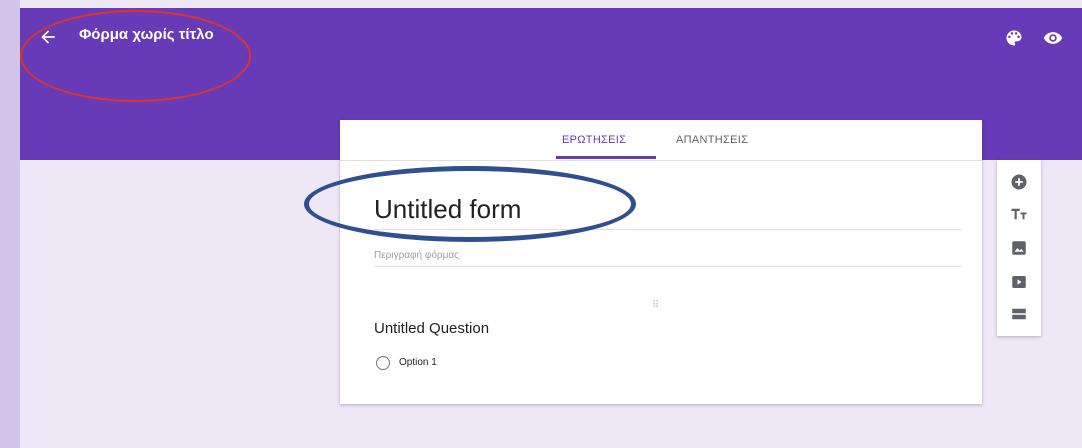 This screenshot has width=1082, height=448. I want to click on add-section-icon, so click(1019, 314).